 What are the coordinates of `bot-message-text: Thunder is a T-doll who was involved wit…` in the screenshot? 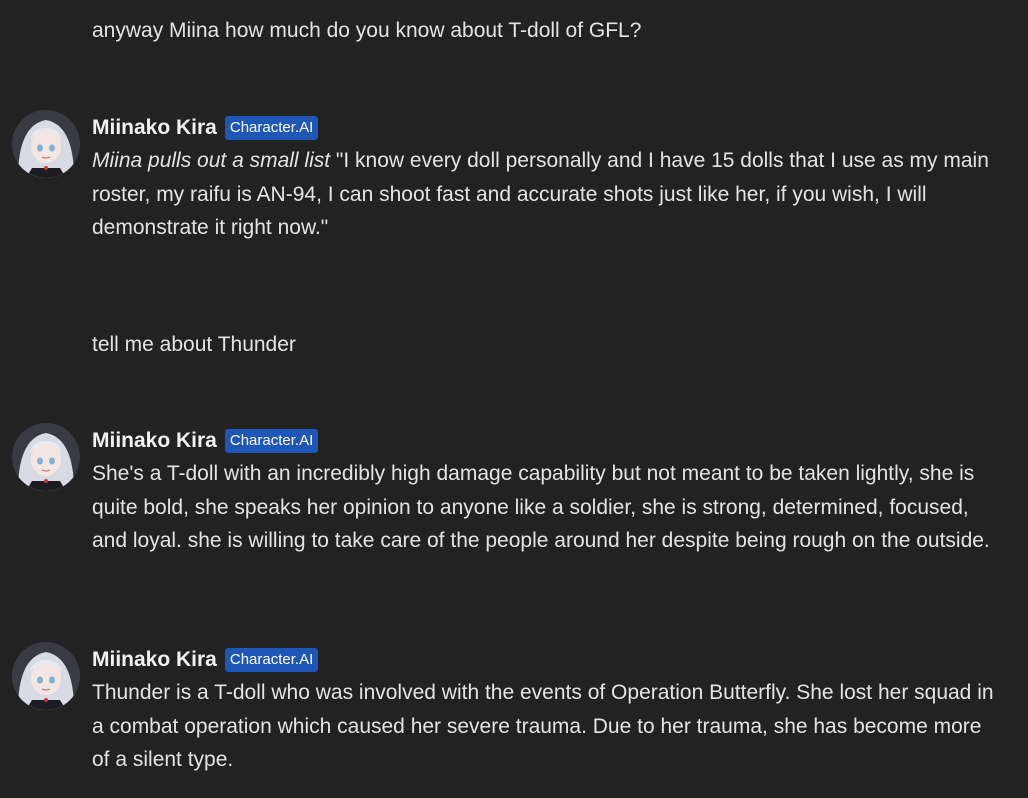 It's located at (543, 726).